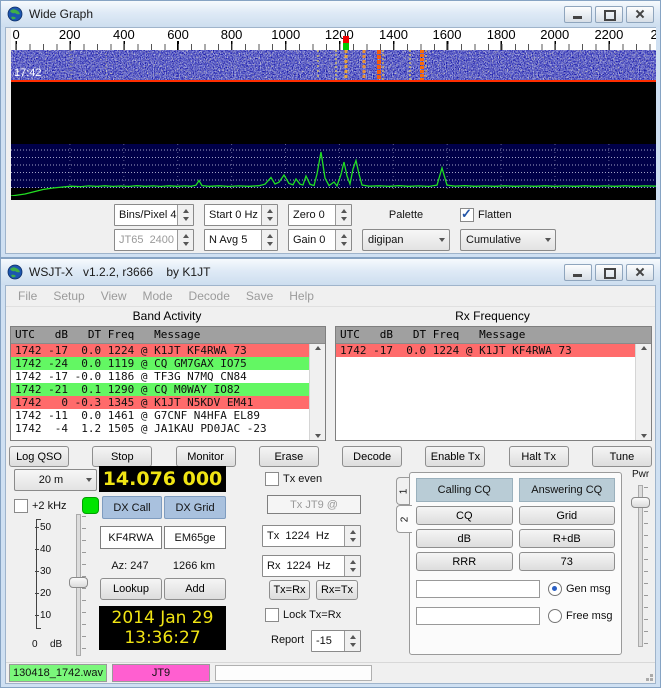 Image resolution: width=661 pixels, height=688 pixels. What do you see at coordinates (286, 35) in the screenshot?
I see `scale-label: 1000` at bounding box center [286, 35].